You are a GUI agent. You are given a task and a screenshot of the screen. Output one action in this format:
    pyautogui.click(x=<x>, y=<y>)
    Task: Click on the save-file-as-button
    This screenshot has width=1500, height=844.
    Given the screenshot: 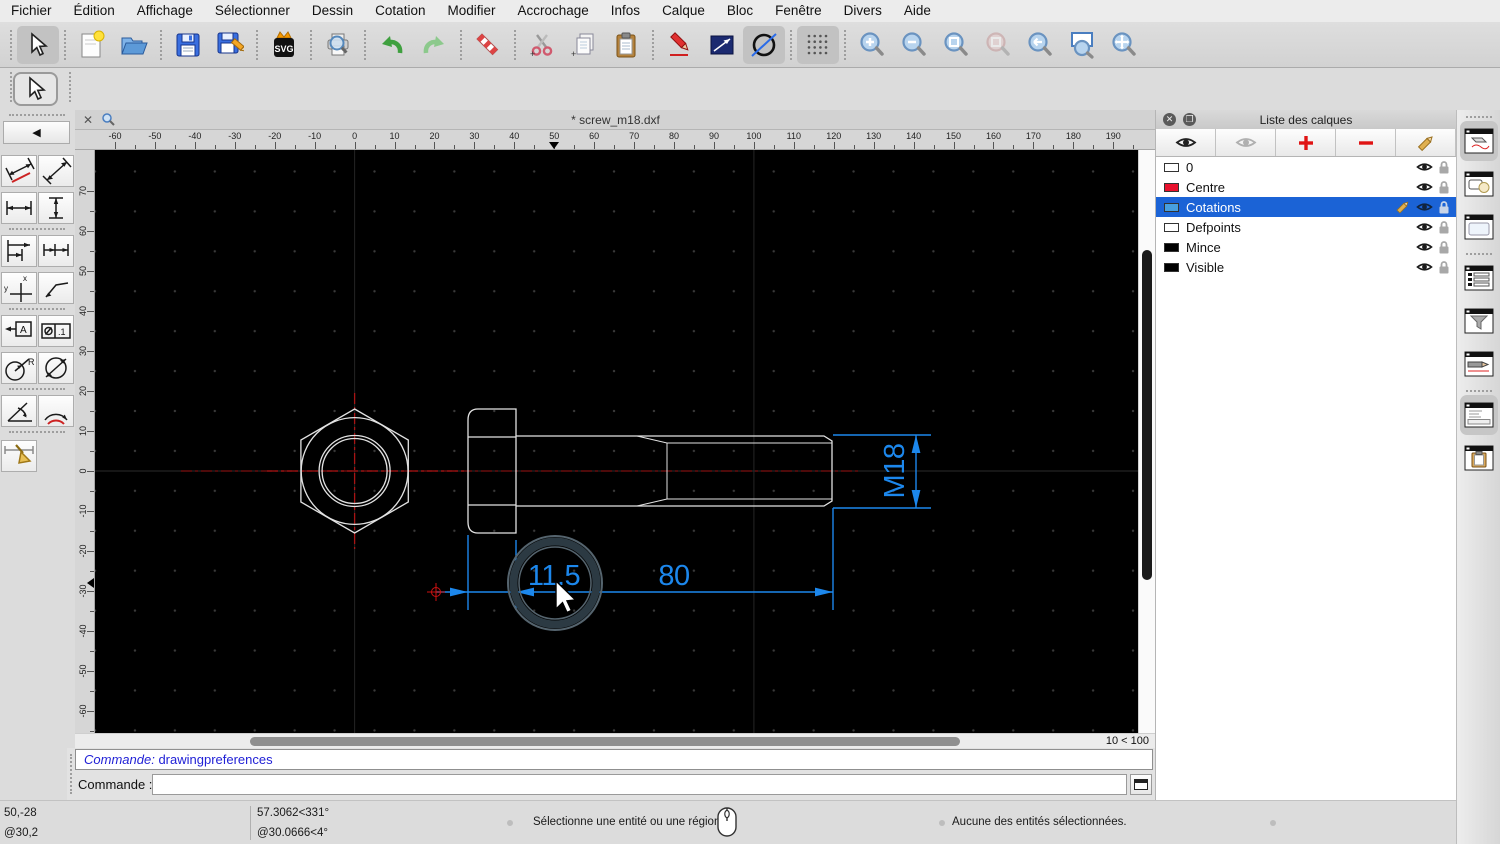 What is the action you would take?
    pyautogui.click(x=230, y=45)
    